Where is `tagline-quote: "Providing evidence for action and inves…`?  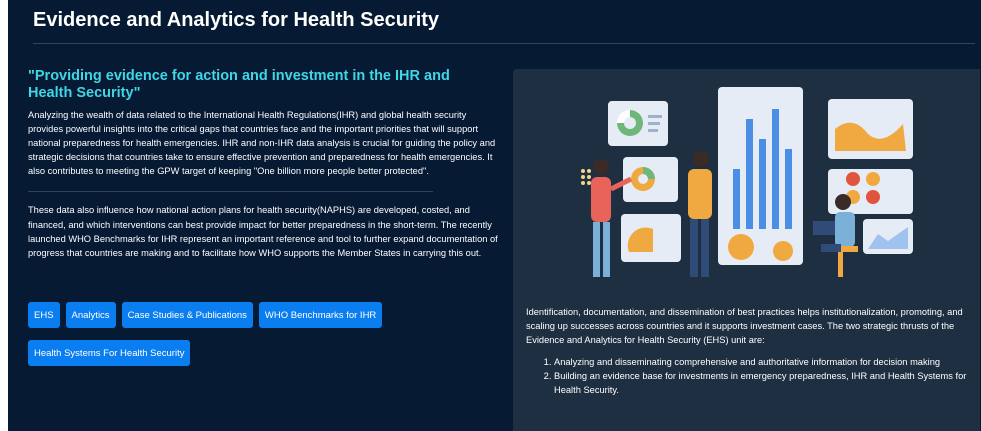 tagline-quote: "Providing evidence for action and inves… is located at coordinates (239, 84).